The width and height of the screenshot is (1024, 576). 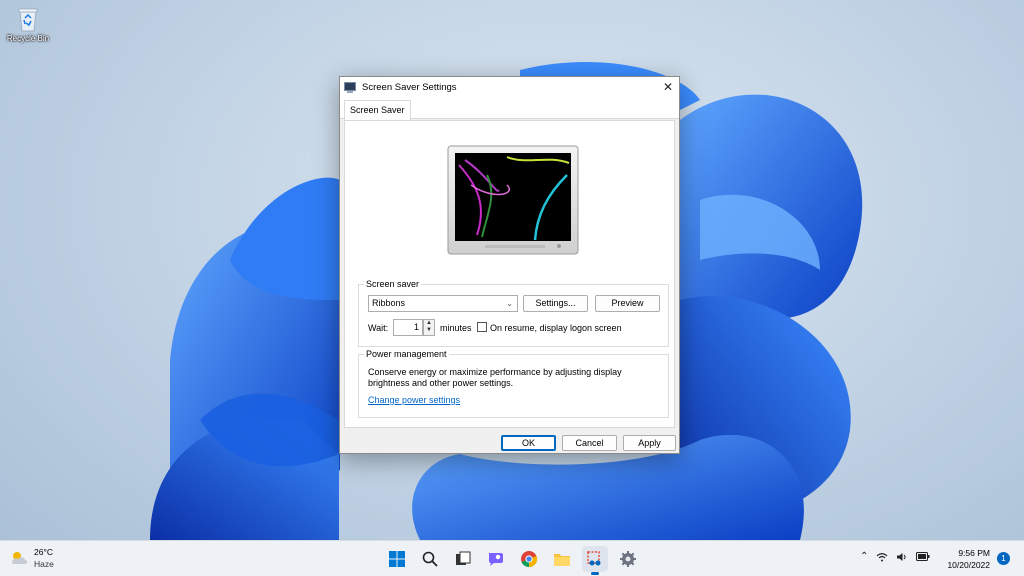 I want to click on battery-icon, so click(x=923, y=556).